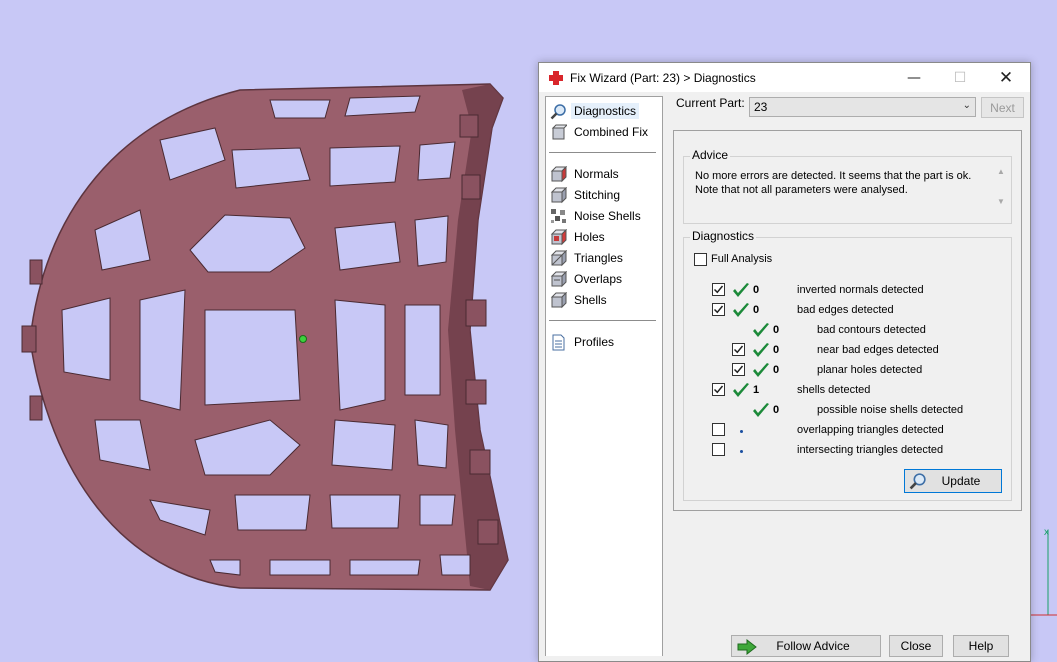 The image size is (1057, 662). What do you see at coordinates (870, 450) in the screenshot?
I see `diagnostic-label: intersecting triangles detected` at bounding box center [870, 450].